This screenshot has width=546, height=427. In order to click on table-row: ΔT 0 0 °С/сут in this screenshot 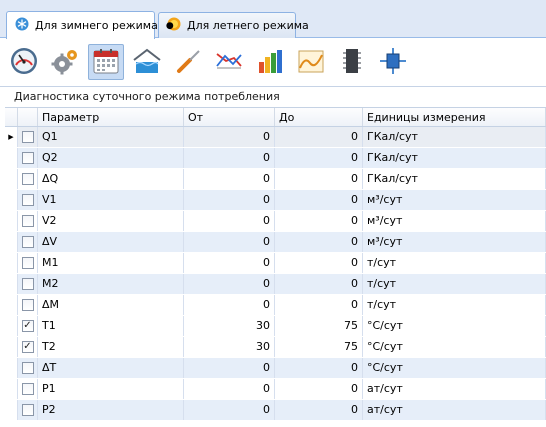, I will do `click(275, 368)`.